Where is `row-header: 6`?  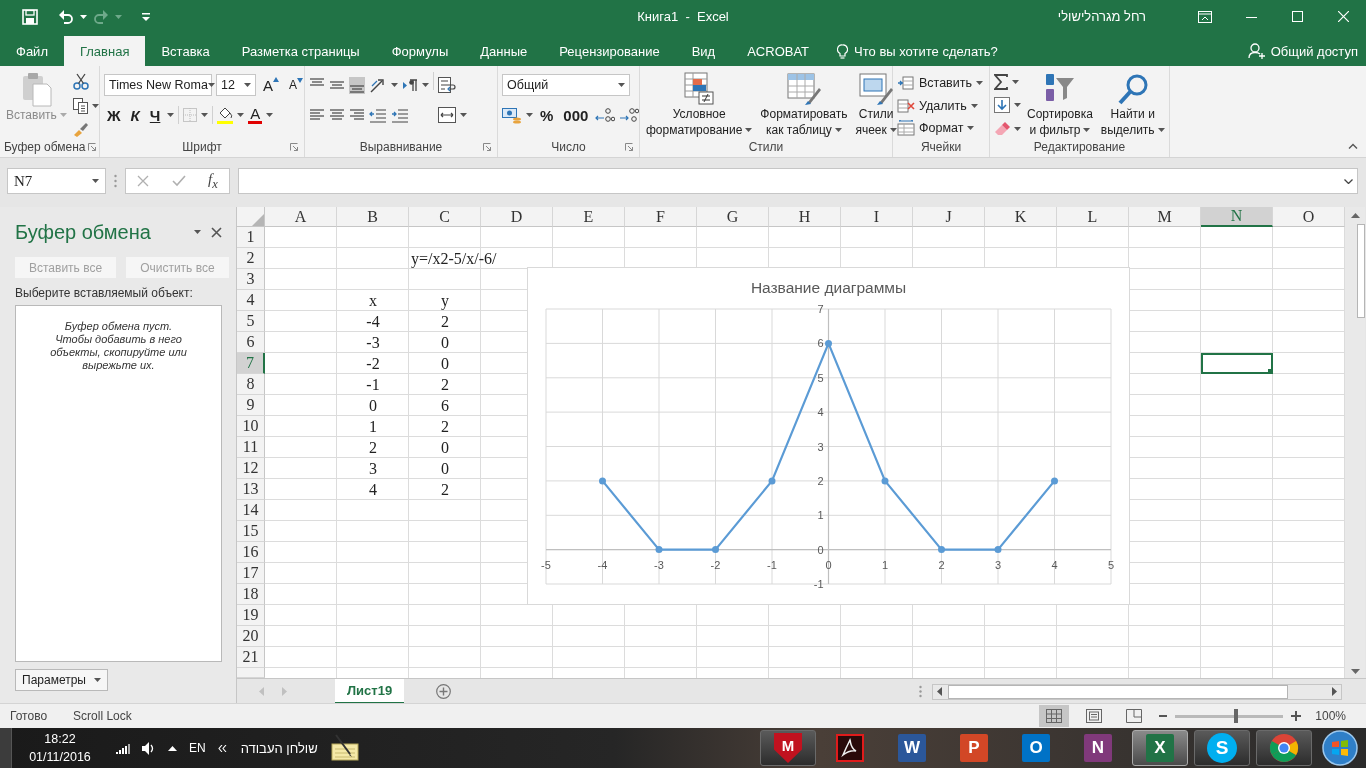 row-header: 6 is located at coordinates (251, 342).